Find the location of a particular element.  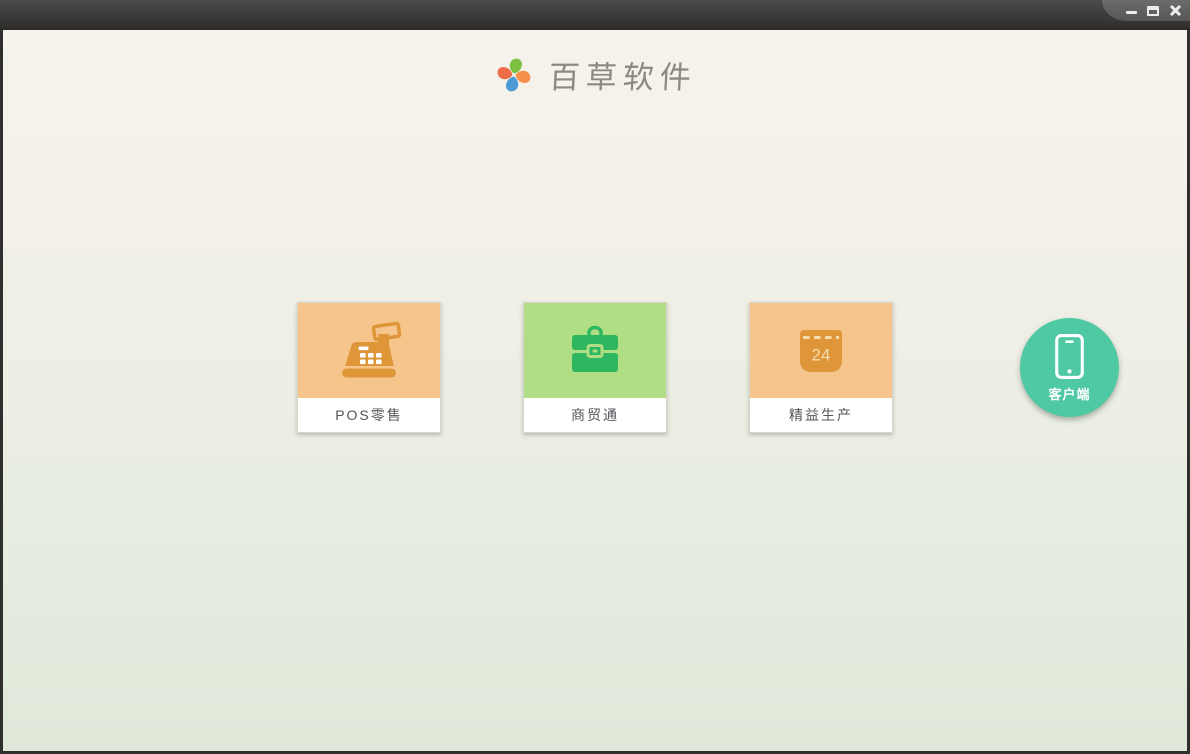

card-color-area: 24 is located at coordinates (821, 350).